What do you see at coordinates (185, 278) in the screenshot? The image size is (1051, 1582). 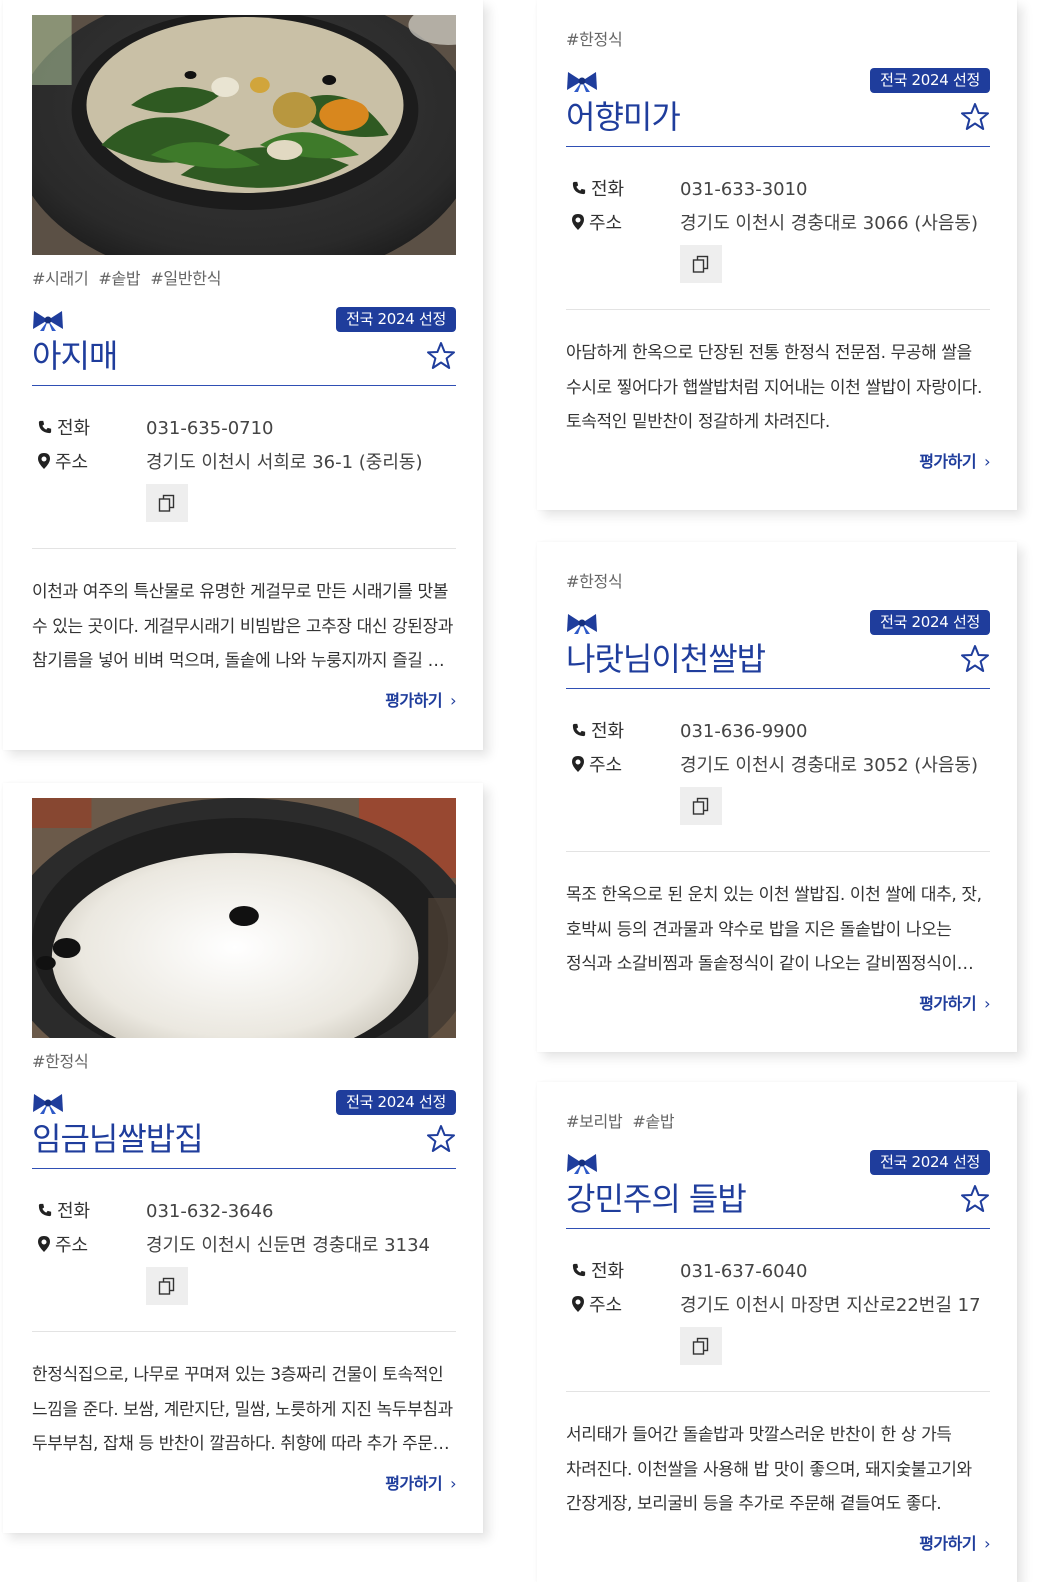 I see `tag: #일반한식` at bounding box center [185, 278].